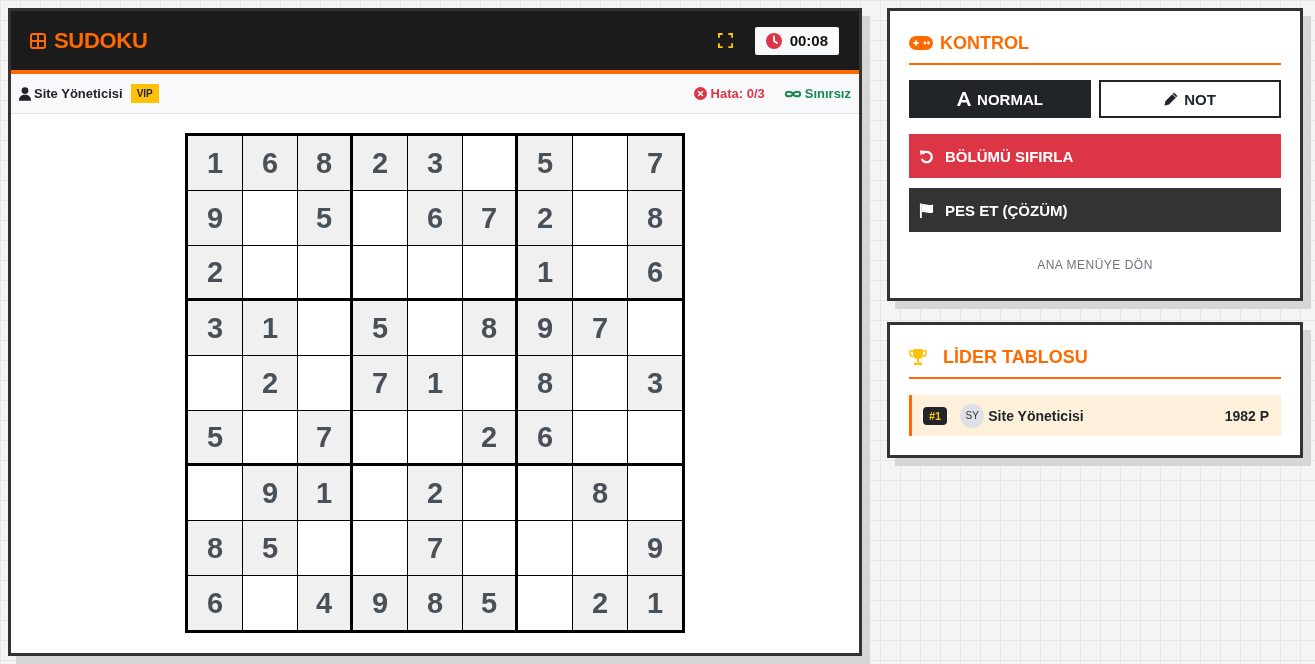 This screenshot has width=1315, height=664. Describe the element at coordinates (144, 93) in the screenshot. I see `vip-badge: VIP` at that location.